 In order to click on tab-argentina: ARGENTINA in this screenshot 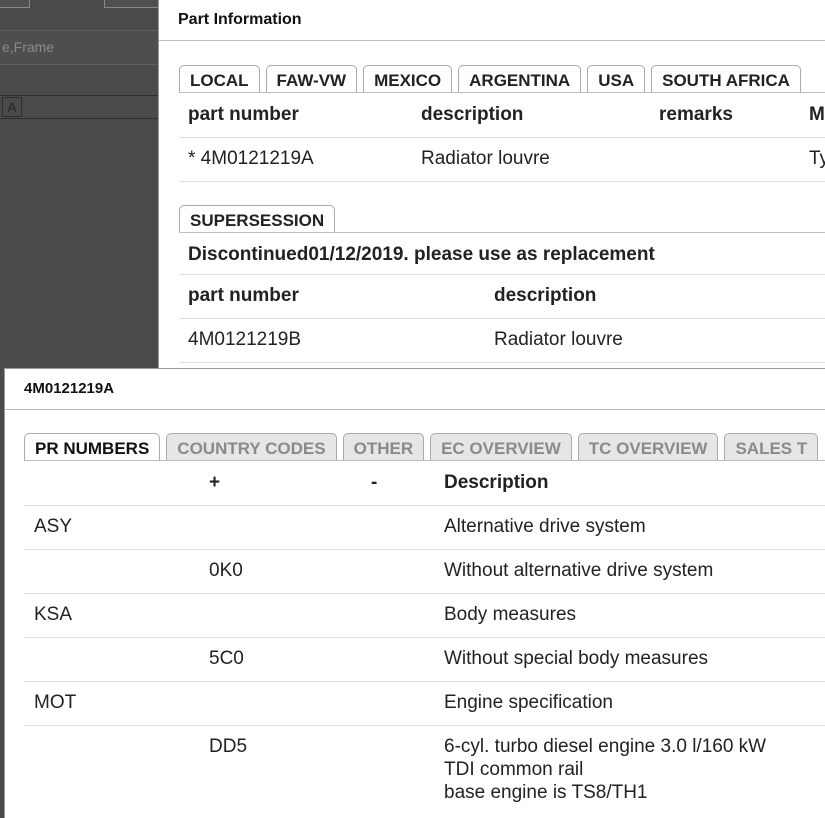, I will do `click(520, 79)`.